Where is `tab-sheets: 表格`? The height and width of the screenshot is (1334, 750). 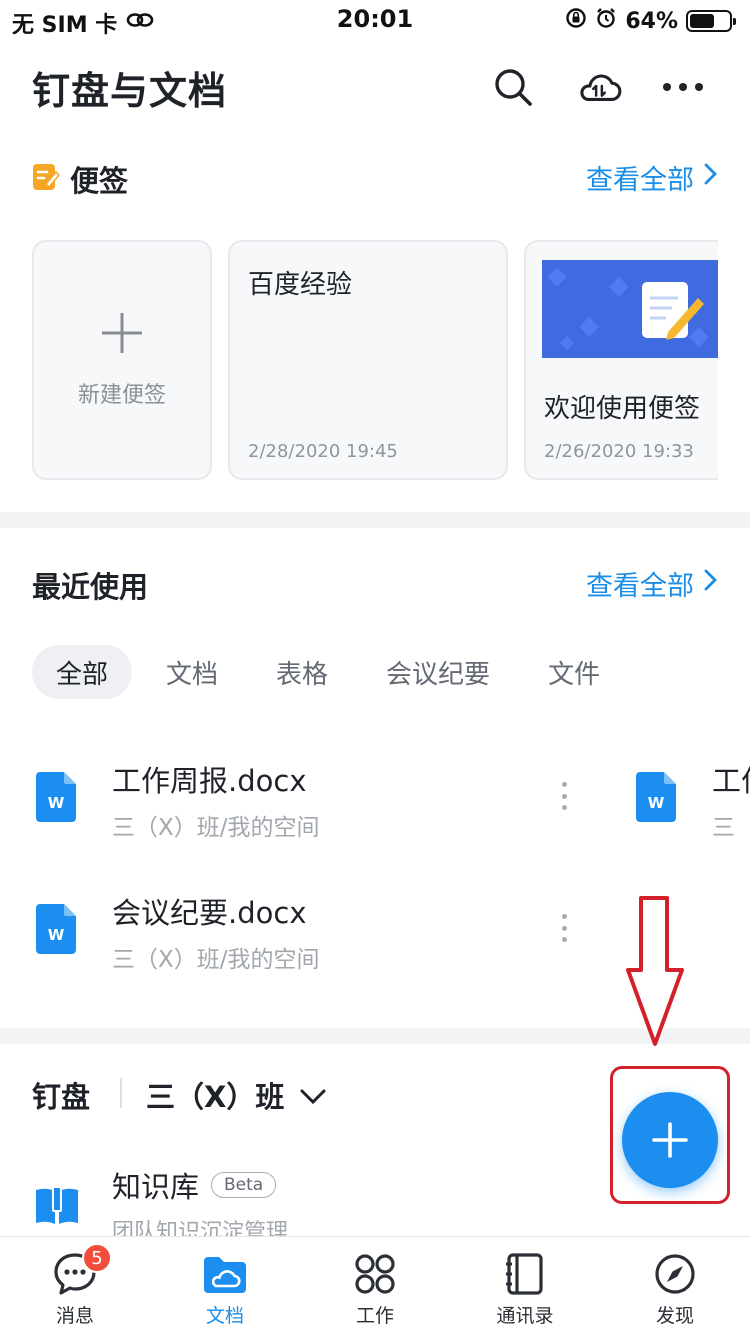
tab-sheets: 表格 is located at coordinates (302, 672).